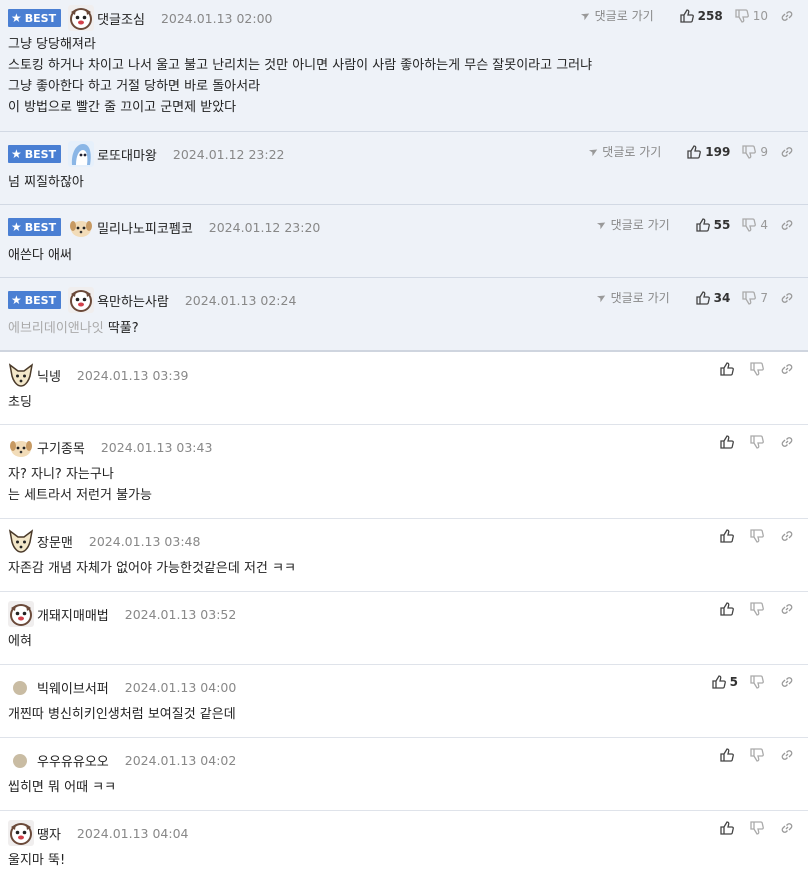 The height and width of the screenshot is (883, 808). I want to click on nickname: 구기종목, so click(61, 447).